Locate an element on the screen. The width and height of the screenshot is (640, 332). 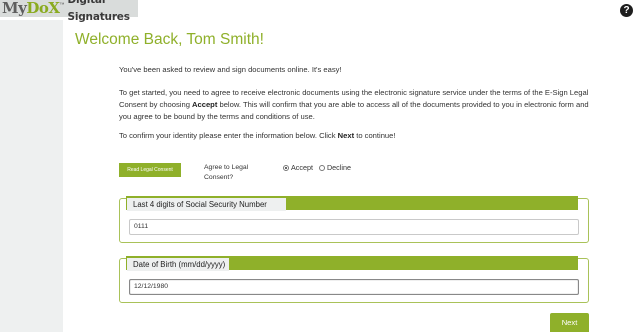
dob-input: 12/12/1980 is located at coordinates (354, 287).